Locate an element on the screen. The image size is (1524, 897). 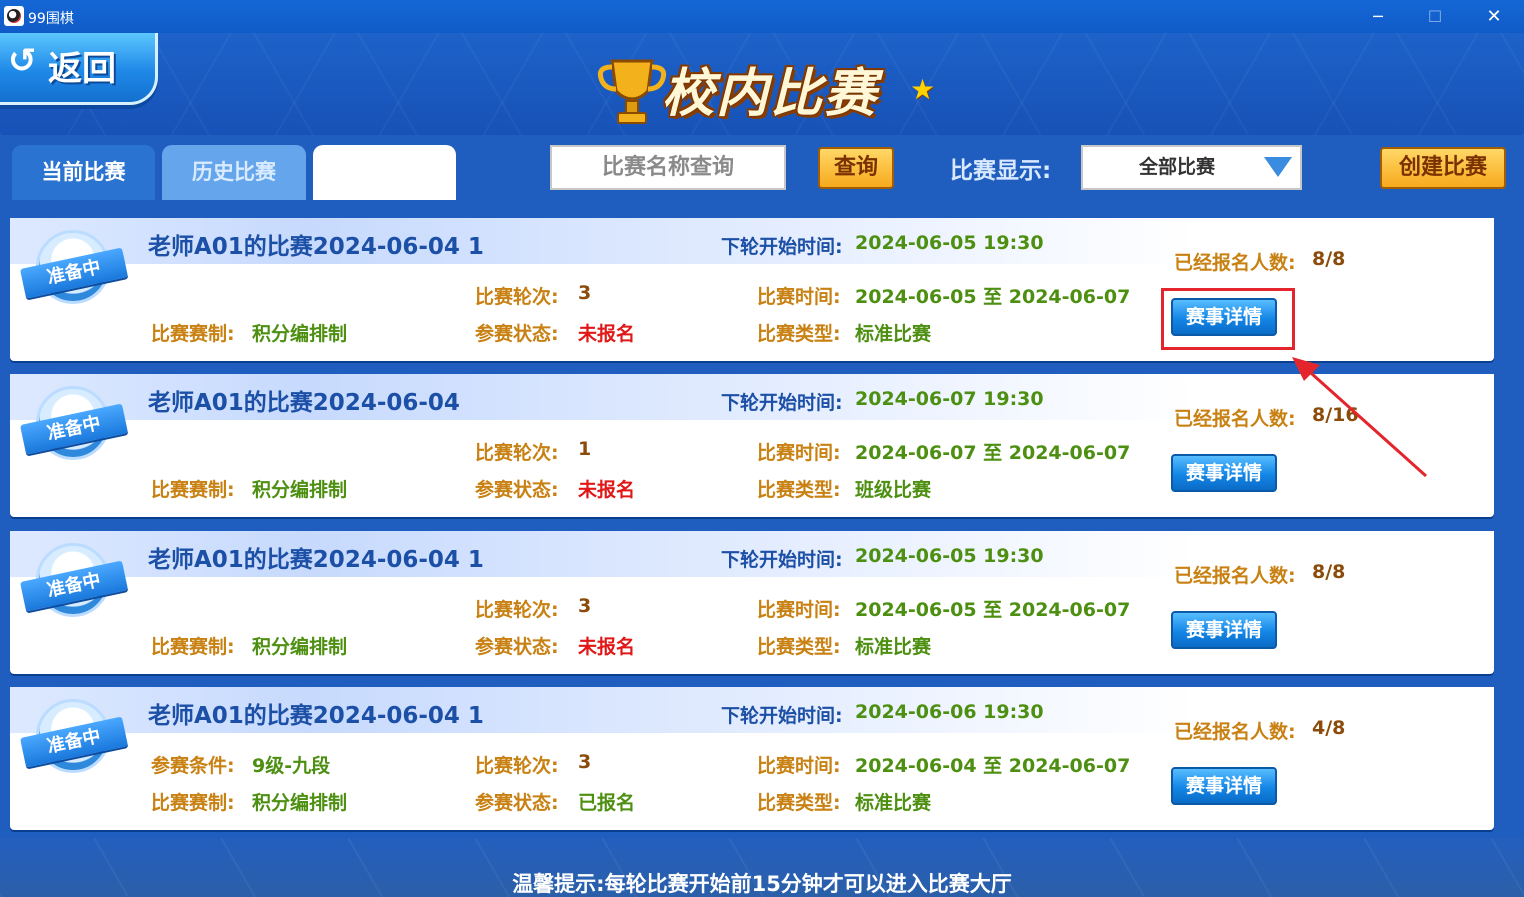
tab-current-matches: 当前比赛 is located at coordinates (83, 172).